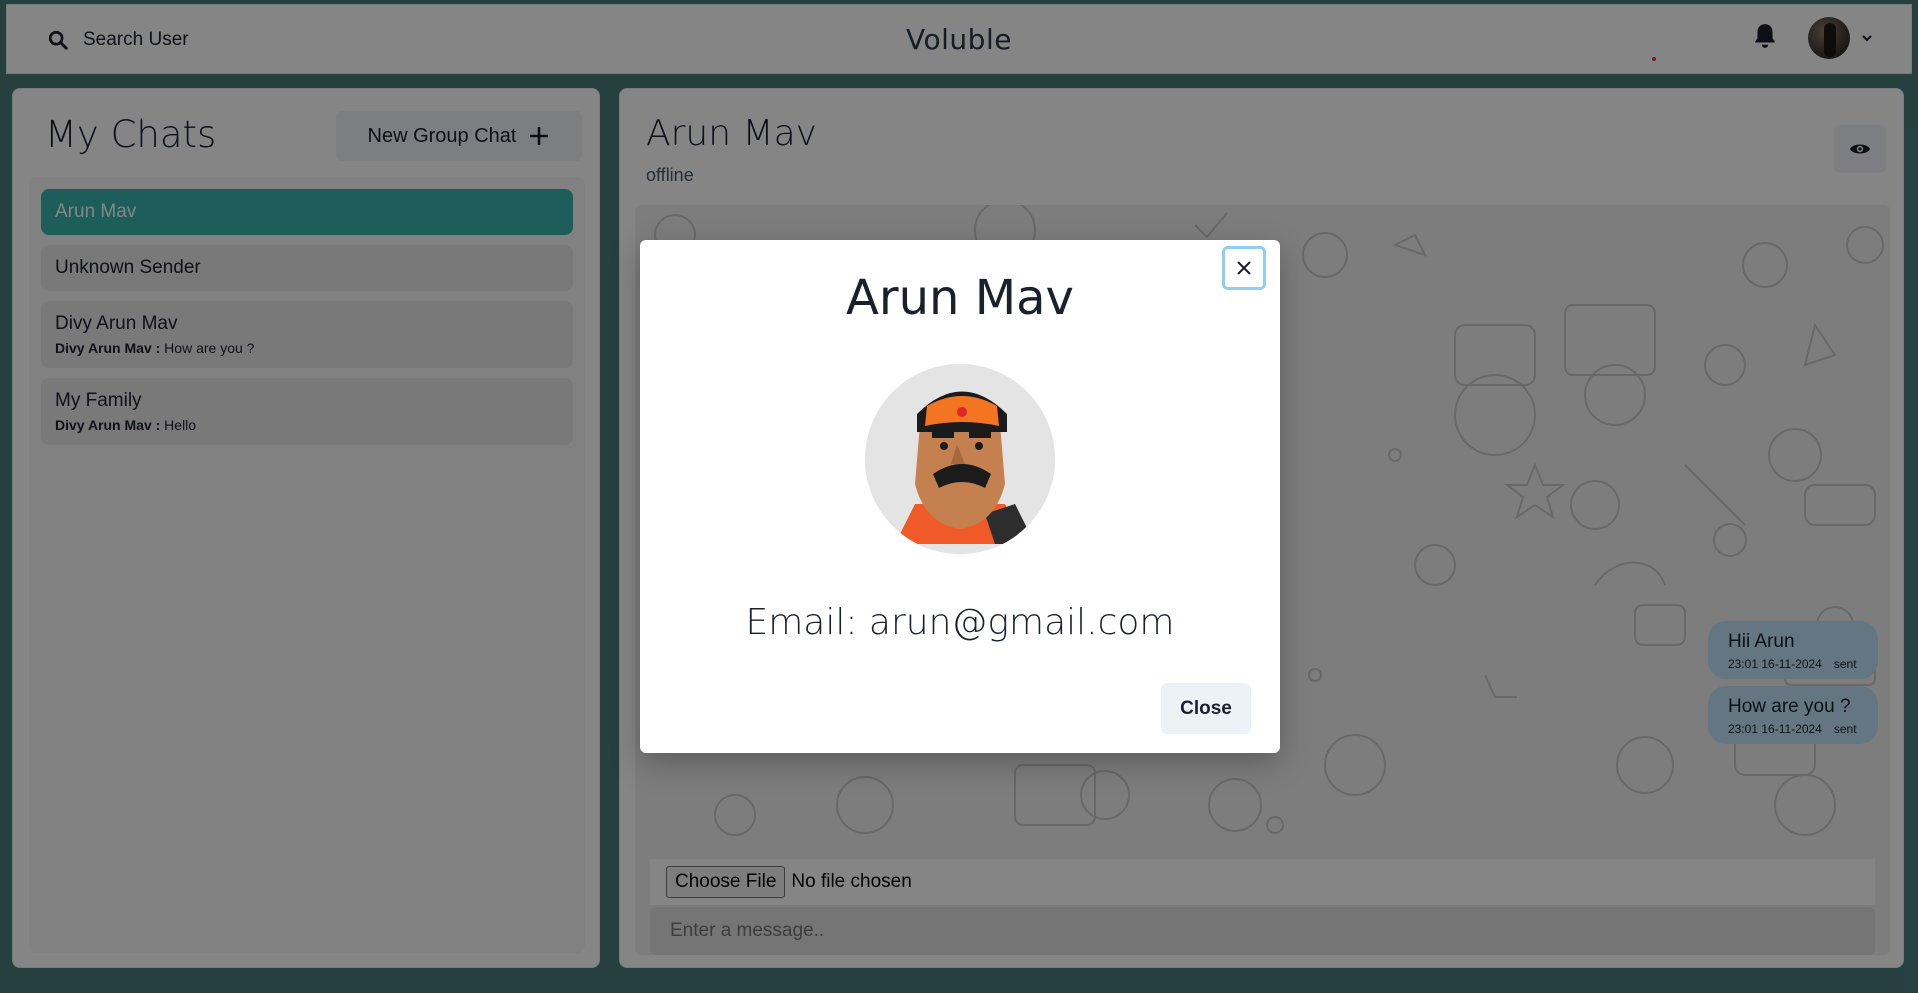 Image resolution: width=1918 pixels, height=993 pixels. I want to click on modal-title: Arun Mav, so click(960, 298).